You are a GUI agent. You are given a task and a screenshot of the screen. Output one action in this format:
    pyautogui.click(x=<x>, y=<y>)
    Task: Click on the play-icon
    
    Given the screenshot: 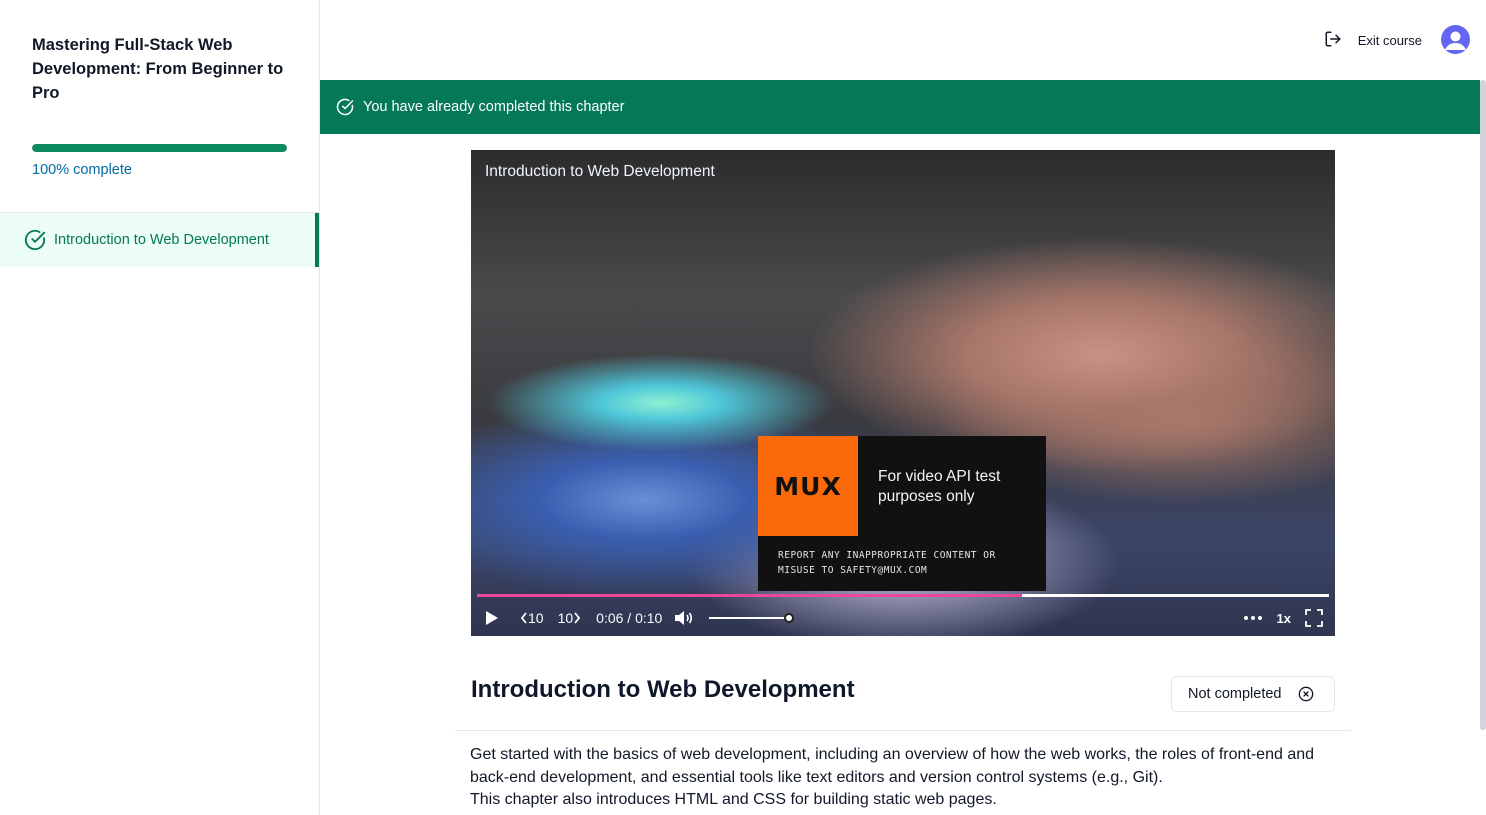 What is the action you would take?
    pyautogui.click(x=492, y=618)
    